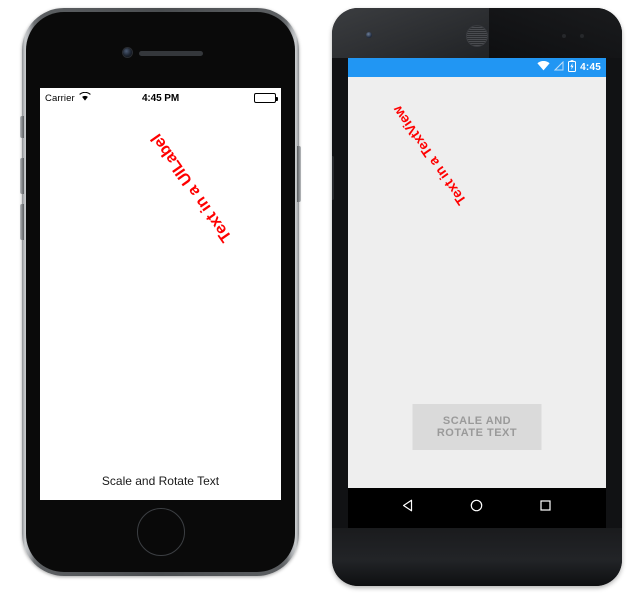 The width and height of the screenshot is (642, 600). Describe the element at coordinates (170, 53) in the screenshot. I see `earpiece-speaker-icon` at that location.